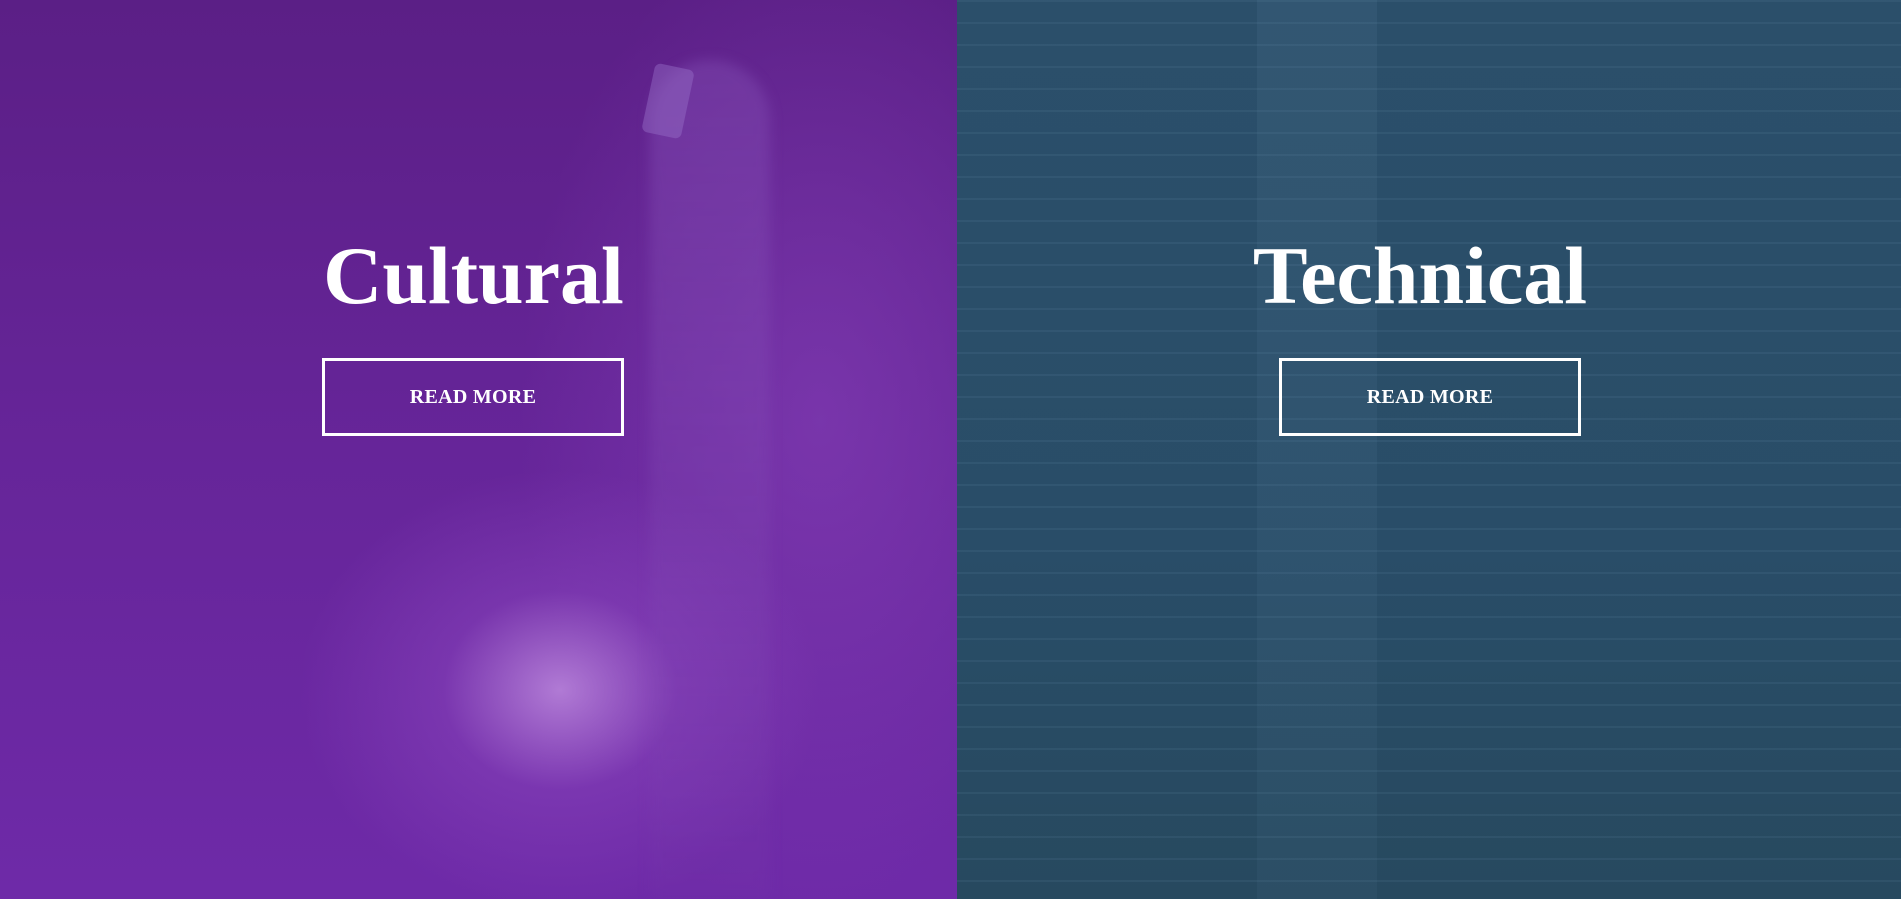 The width and height of the screenshot is (1901, 899). I want to click on technical-read-more-button: READ MORE, so click(1430, 397).